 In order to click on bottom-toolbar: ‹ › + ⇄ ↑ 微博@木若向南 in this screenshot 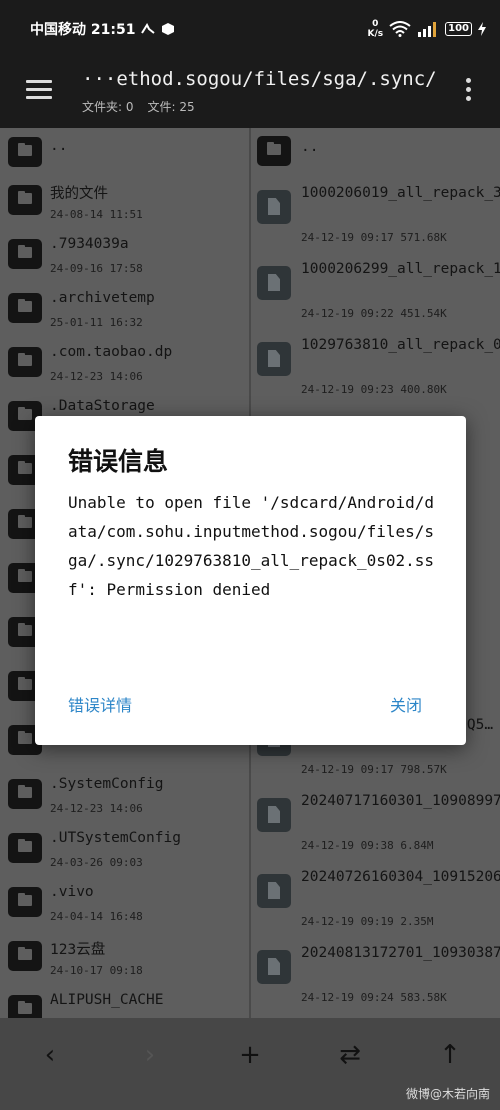, I will do `click(250, 1064)`.